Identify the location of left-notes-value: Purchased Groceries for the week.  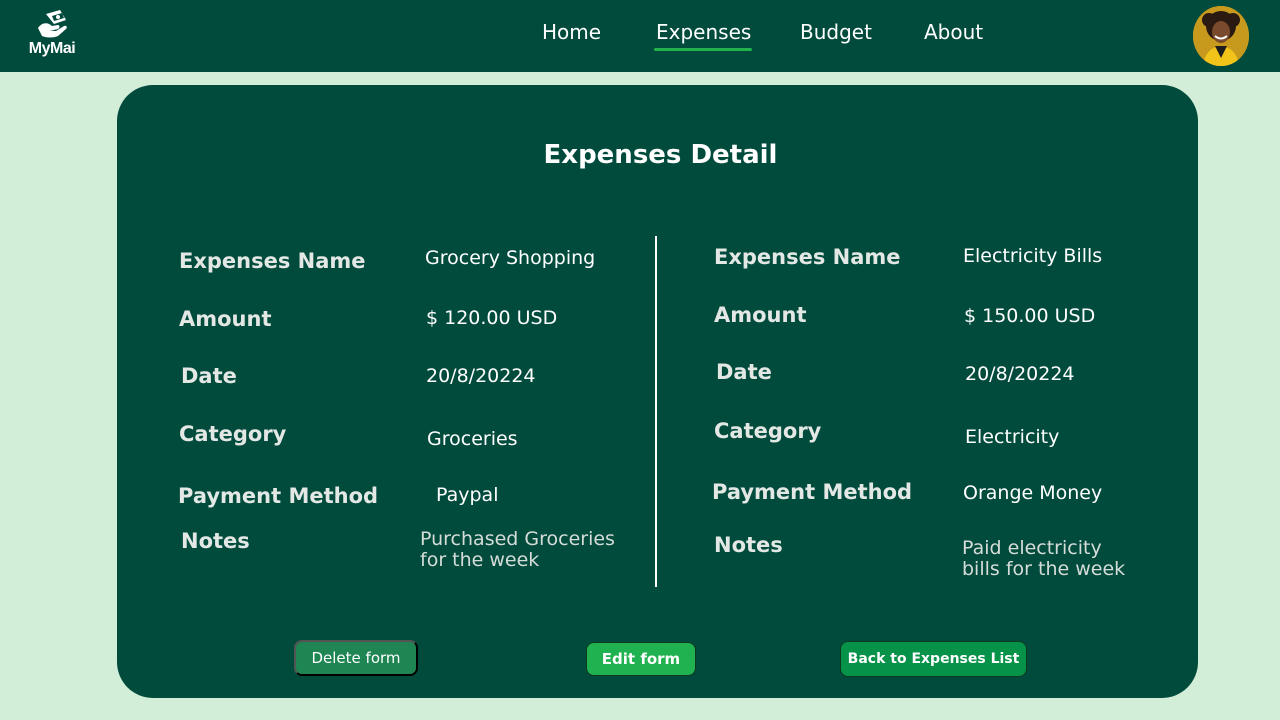
(540, 550).